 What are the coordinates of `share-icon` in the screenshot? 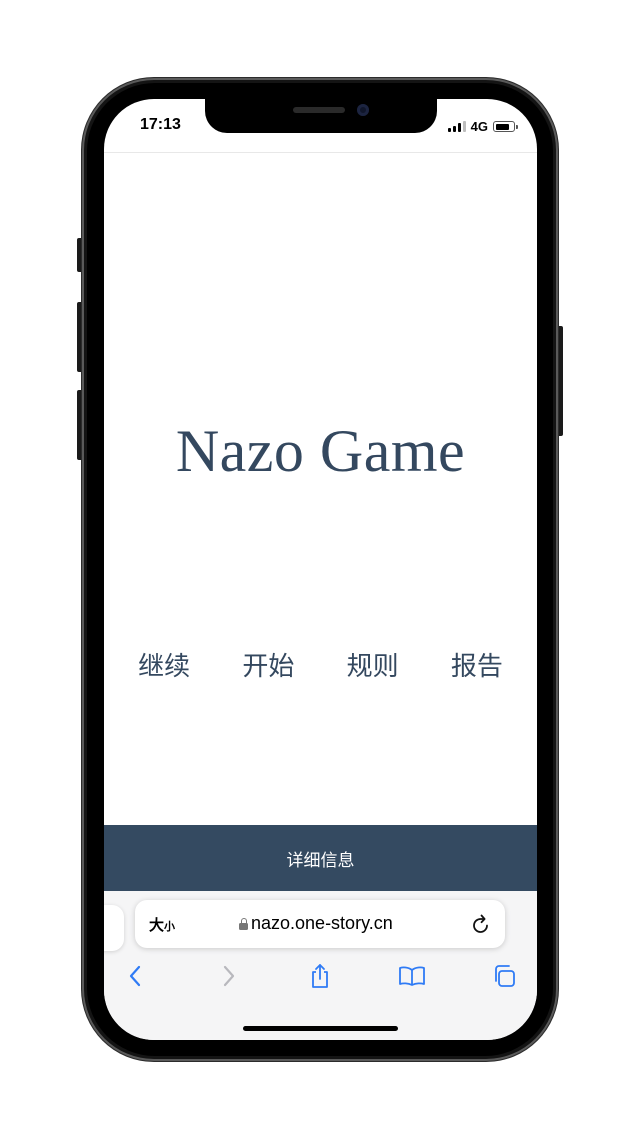 It's located at (320, 976).